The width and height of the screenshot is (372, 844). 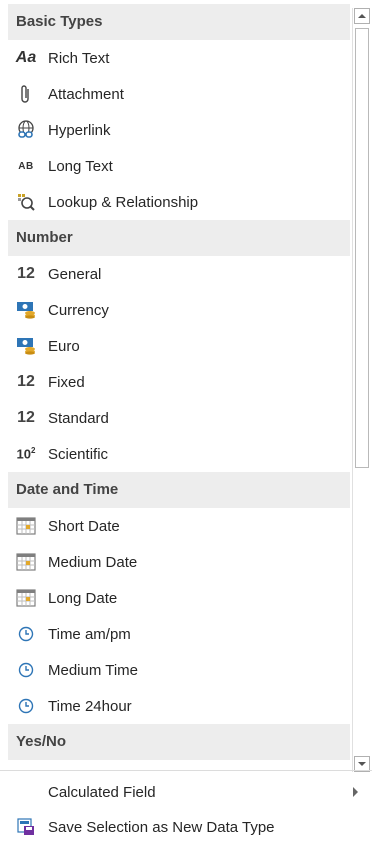 What do you see at coordinates (26, 57) in the screenshot?
I see `aa-icon: Aa` at bounding box center [26, 57].